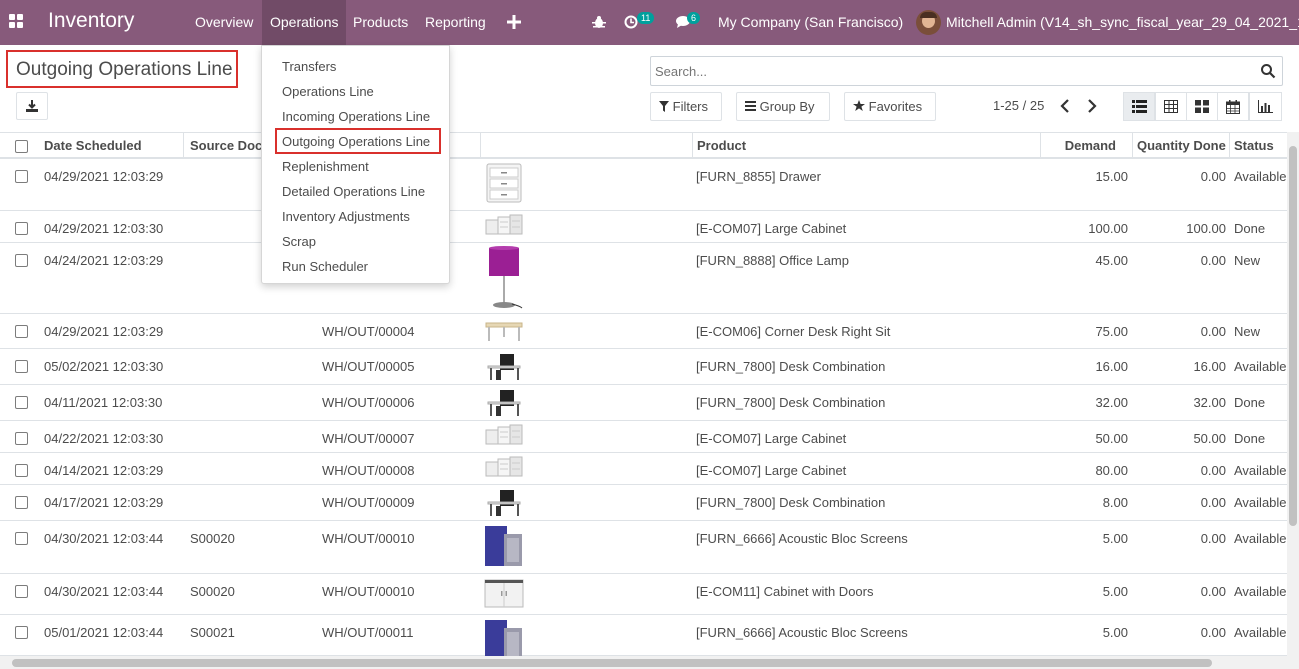  Describe the element at coordinates (785, 591) in the screenshot. I see `product-cell: [E-COM11] Cabinet with Doors` at that location.